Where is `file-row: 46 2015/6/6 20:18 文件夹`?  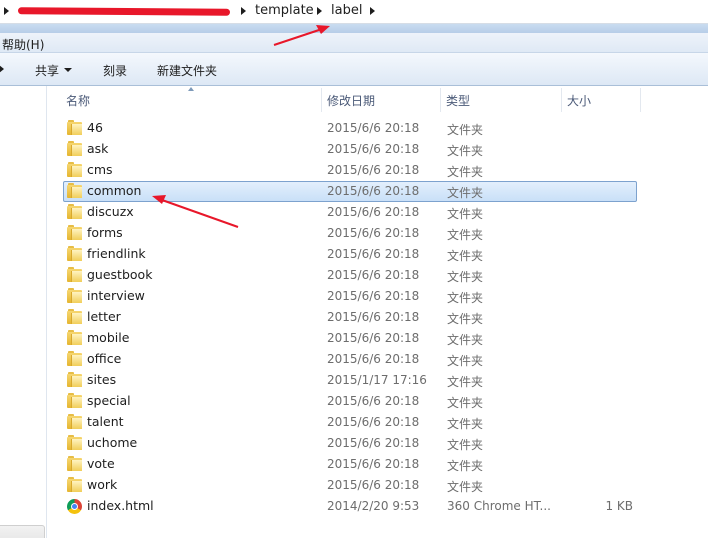 file-row: 46 2015/6/6 20:18 文件夹 is located at coordinates (350, 128).